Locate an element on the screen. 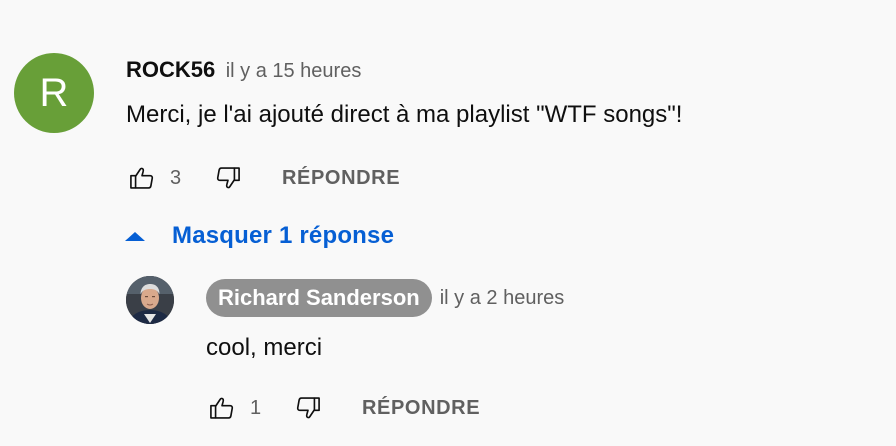 The width and height of the screenshot is (896, 446). reply-author-badge: Richard Sanderson is located at coordinates (319, 298).